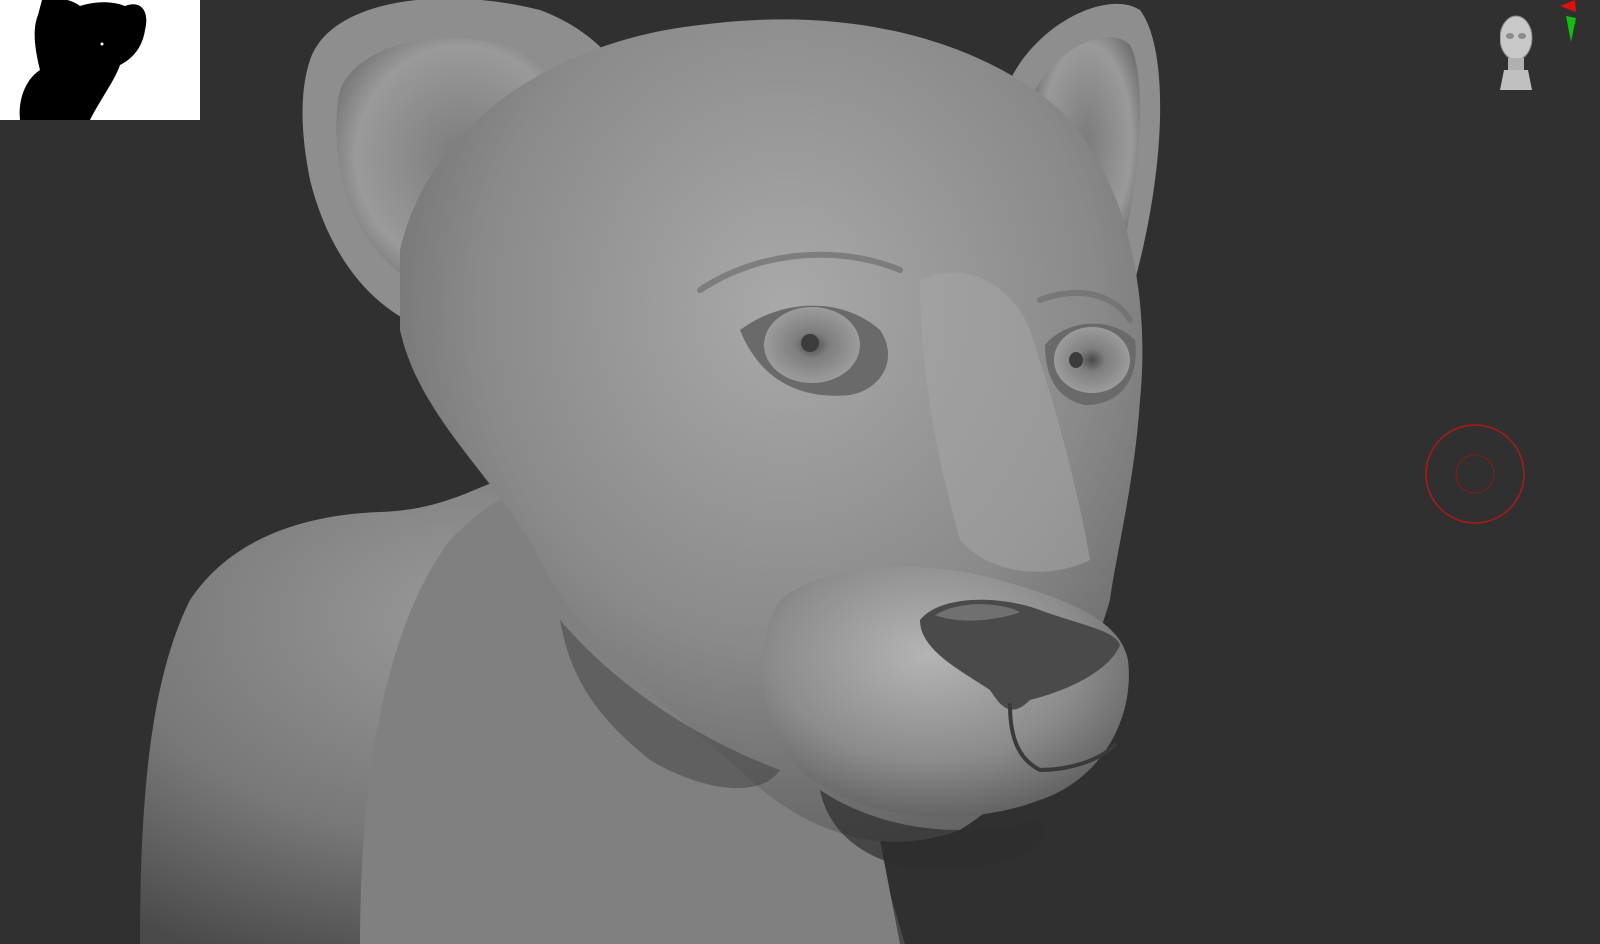  What do you see at coordinates (1568, 6) in the screenshot?
I see `x-axis-arrow-icon` at bounding box center [1568, 6].